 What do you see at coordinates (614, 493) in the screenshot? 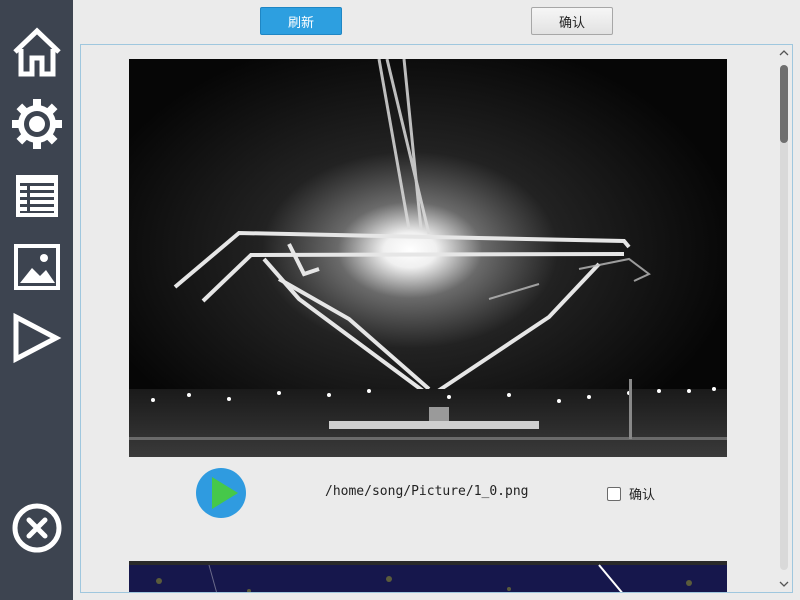
I see `checkbox-box` at bounding box center [614, 493].